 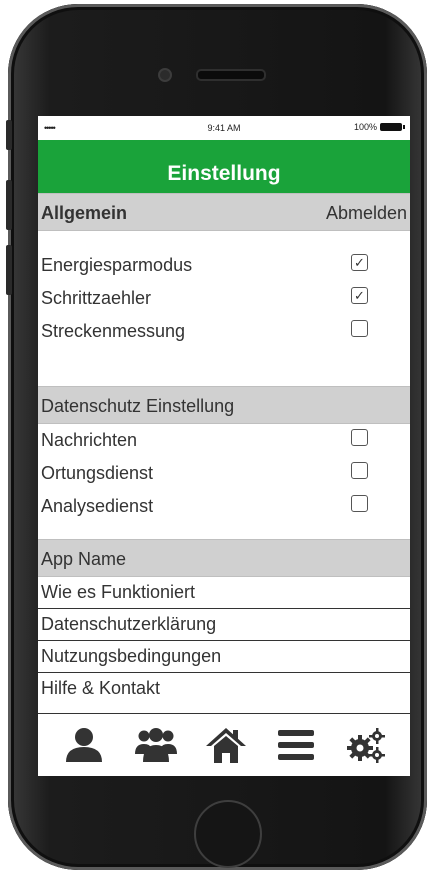 What do you see at coordinates (224, 473) in the screenshot?
I see `setting-row-location: Ortungsdienst` at bounding box center [224, 473].